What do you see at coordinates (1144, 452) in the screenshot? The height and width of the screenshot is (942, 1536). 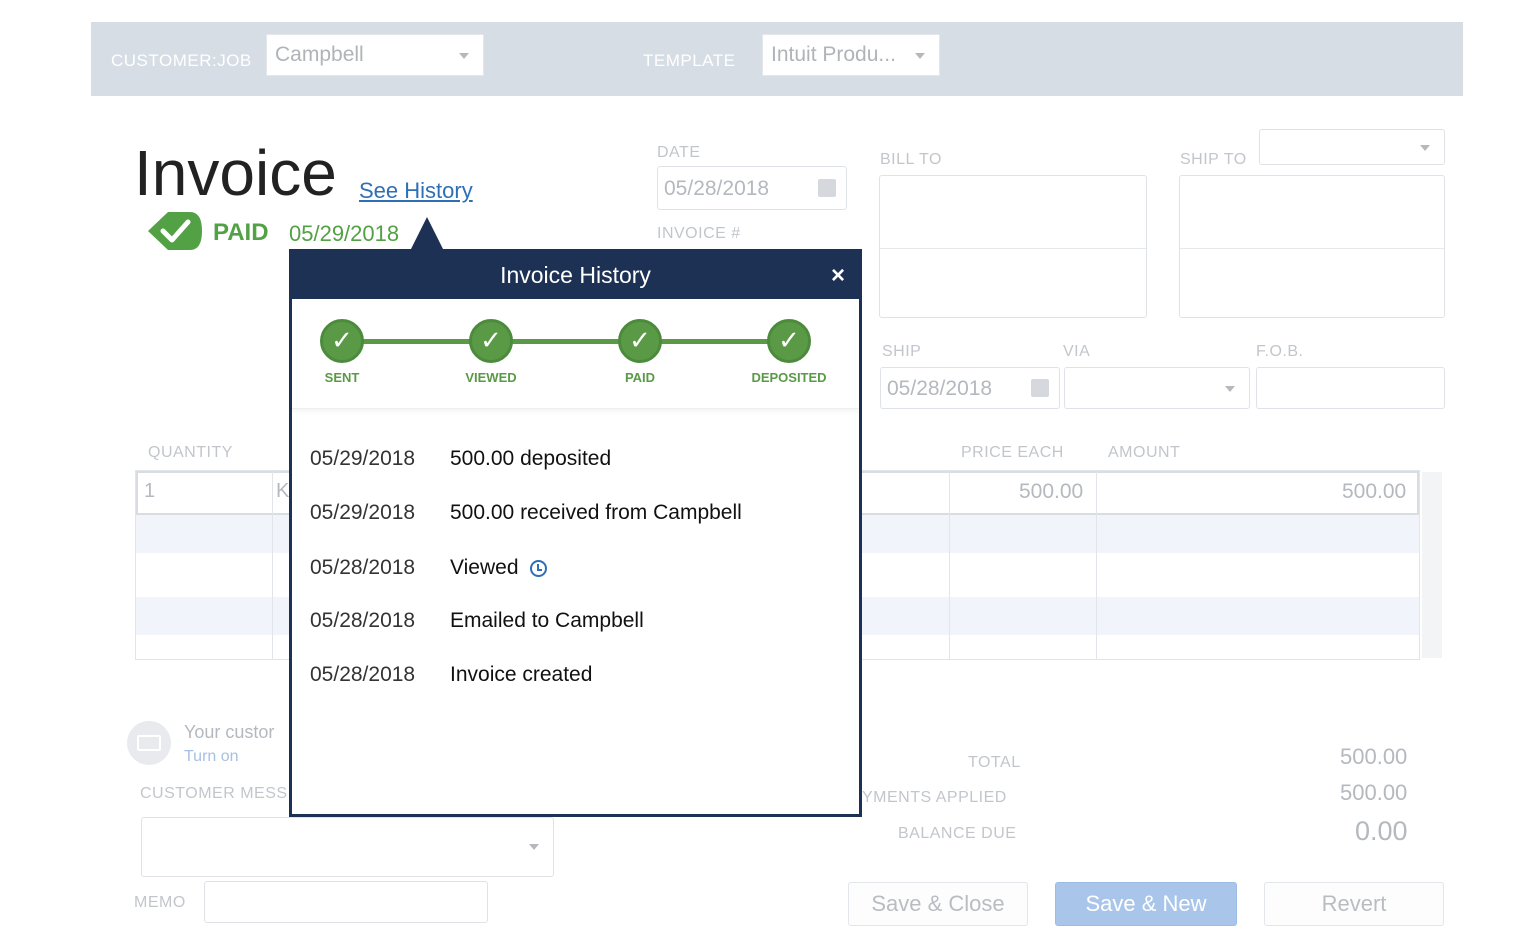 I see `amount-header: AMOUNT` at bounding box center [1144, 452].